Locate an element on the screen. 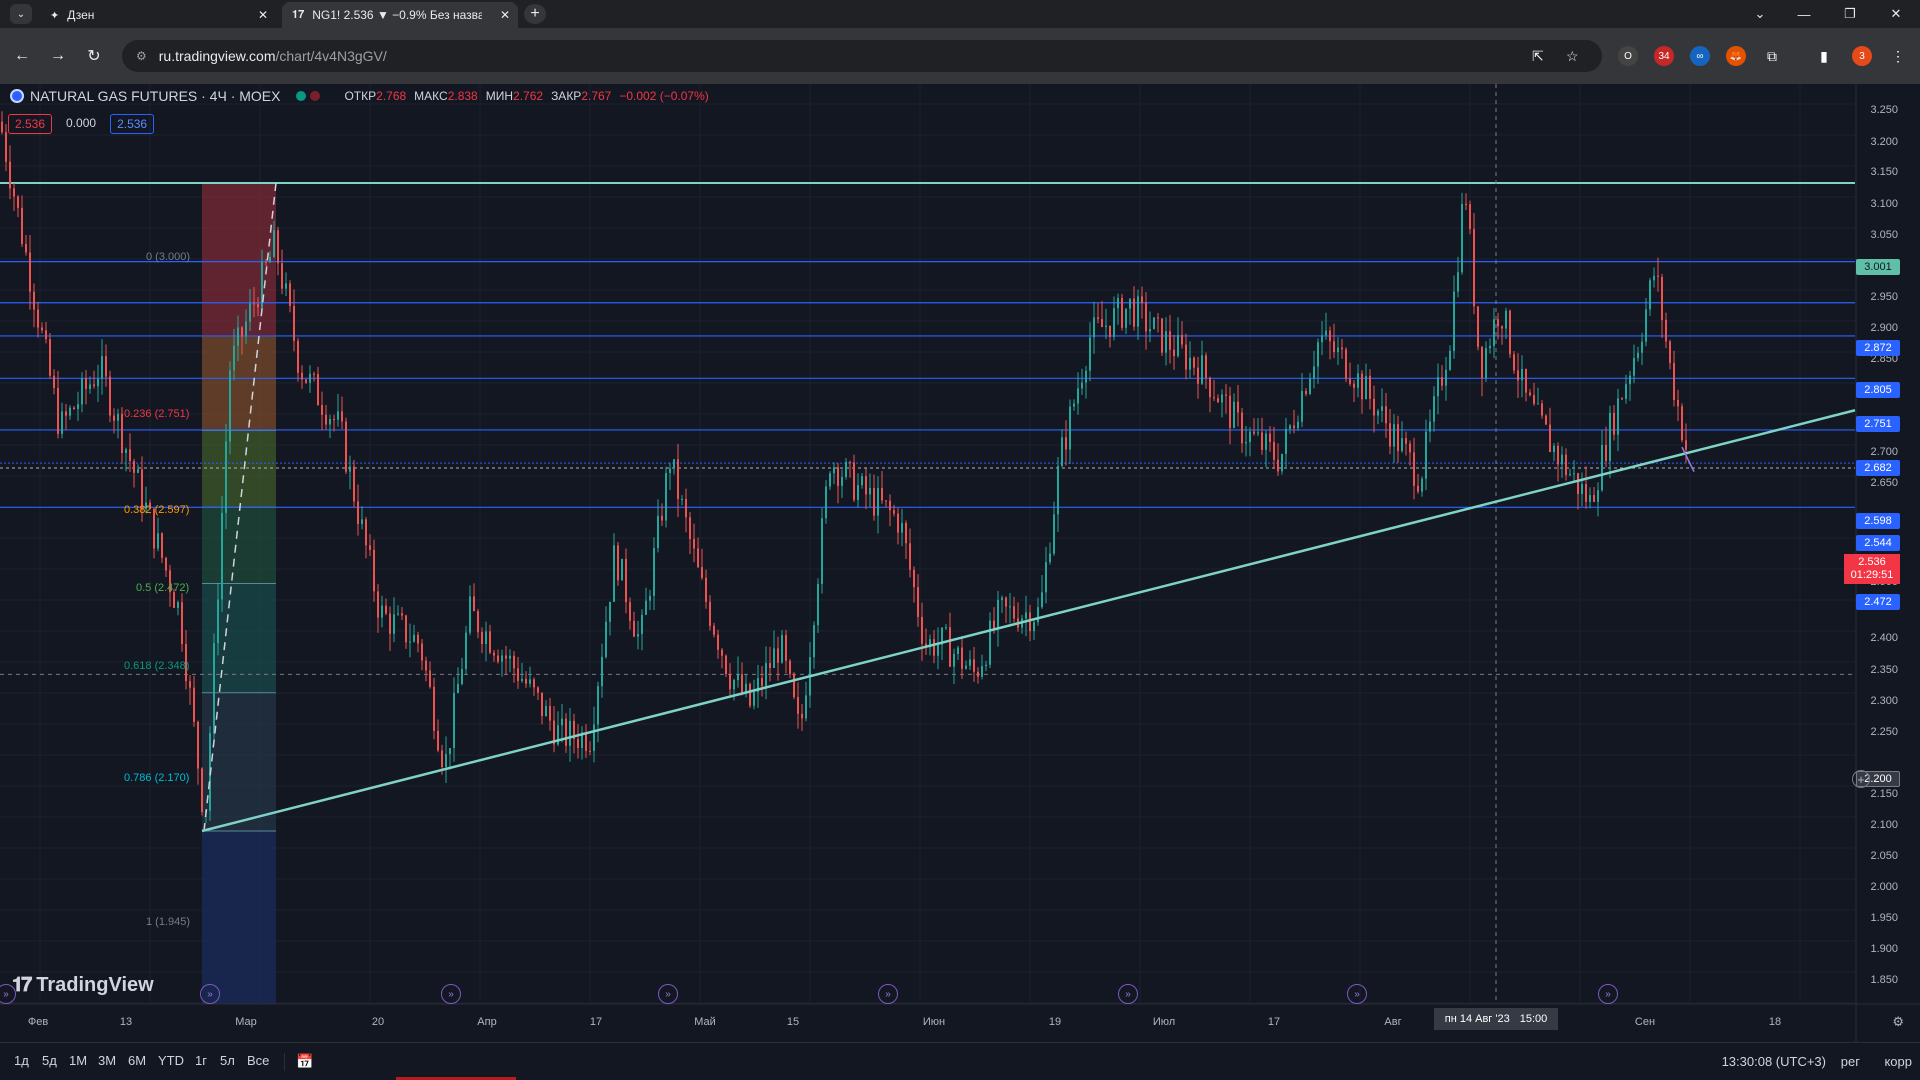 This screenshot has height=1080, width=1920. tab-dzen: ✦ Дзен ✕ is located at coordinates (158, 15).